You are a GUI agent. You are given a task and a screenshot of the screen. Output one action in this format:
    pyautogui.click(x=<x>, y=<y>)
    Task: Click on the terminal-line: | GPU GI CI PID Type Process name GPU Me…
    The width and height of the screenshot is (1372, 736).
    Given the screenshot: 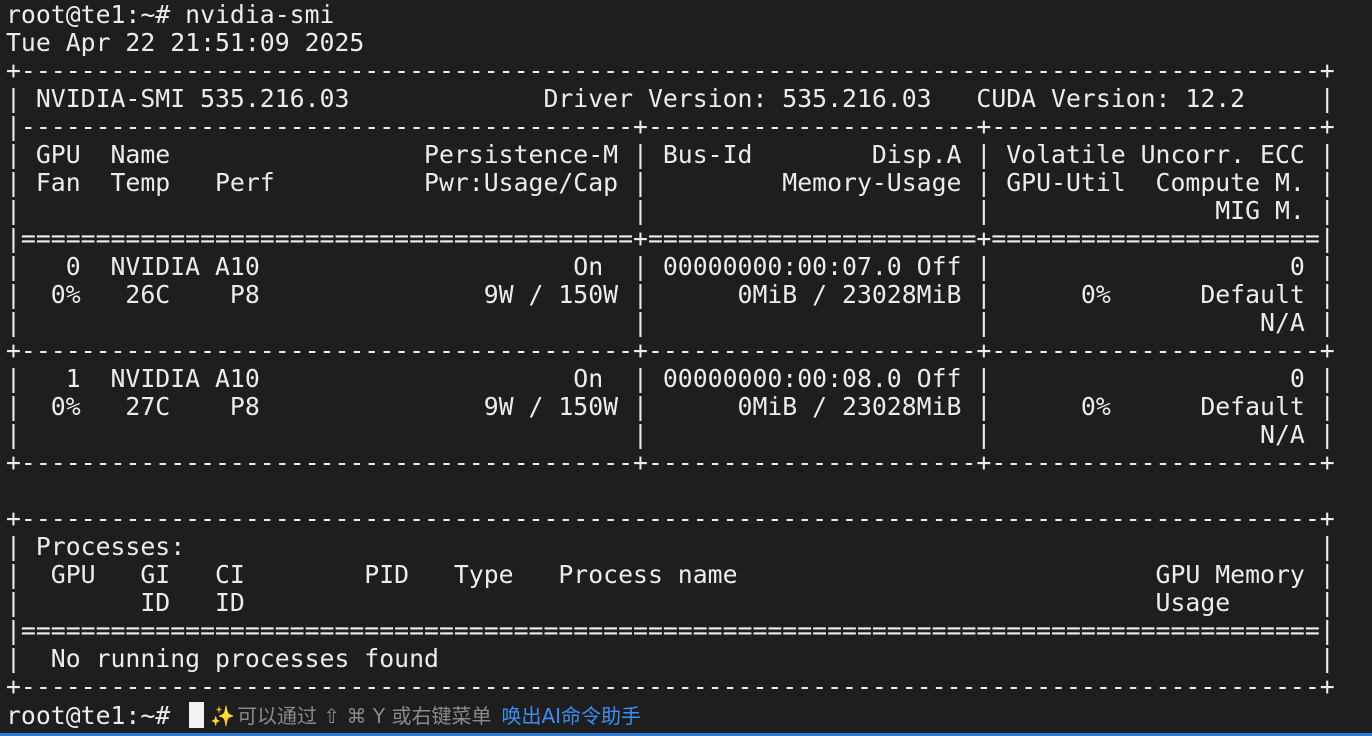 What is the action you would take?
    pyautogui.click(x=670, y=575)
    